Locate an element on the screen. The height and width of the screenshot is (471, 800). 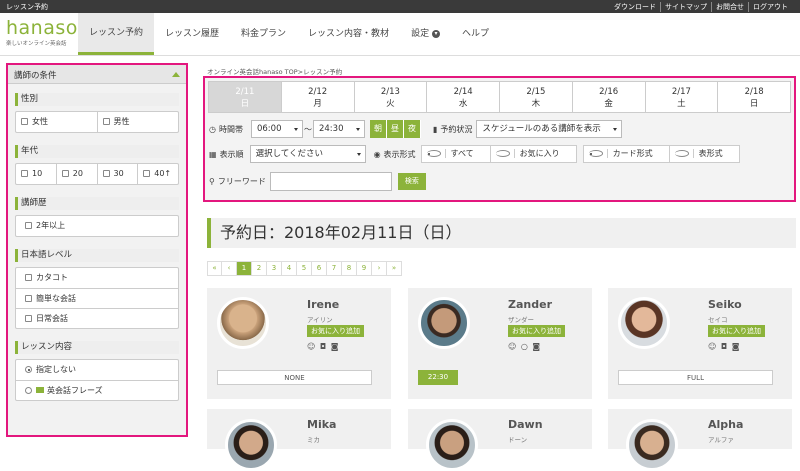
view-card-radio: カード形式 is located at coordinates (626, 154).